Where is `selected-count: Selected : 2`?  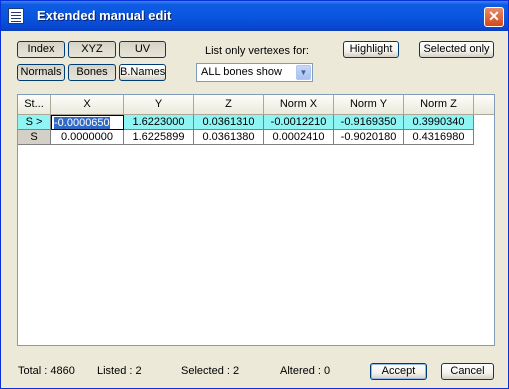 selected-count: Selected : 2 is located at coordinates (210, 371).